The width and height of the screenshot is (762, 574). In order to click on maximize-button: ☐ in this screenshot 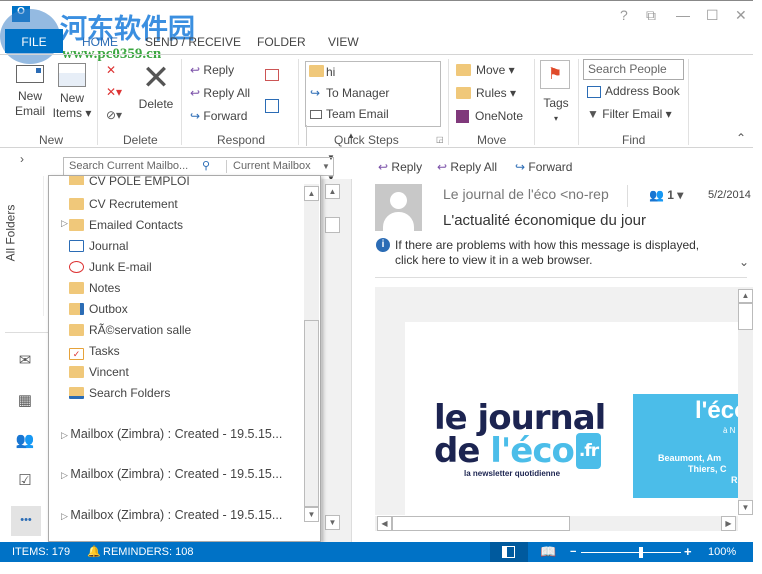, I will do `click(712, 15)`.